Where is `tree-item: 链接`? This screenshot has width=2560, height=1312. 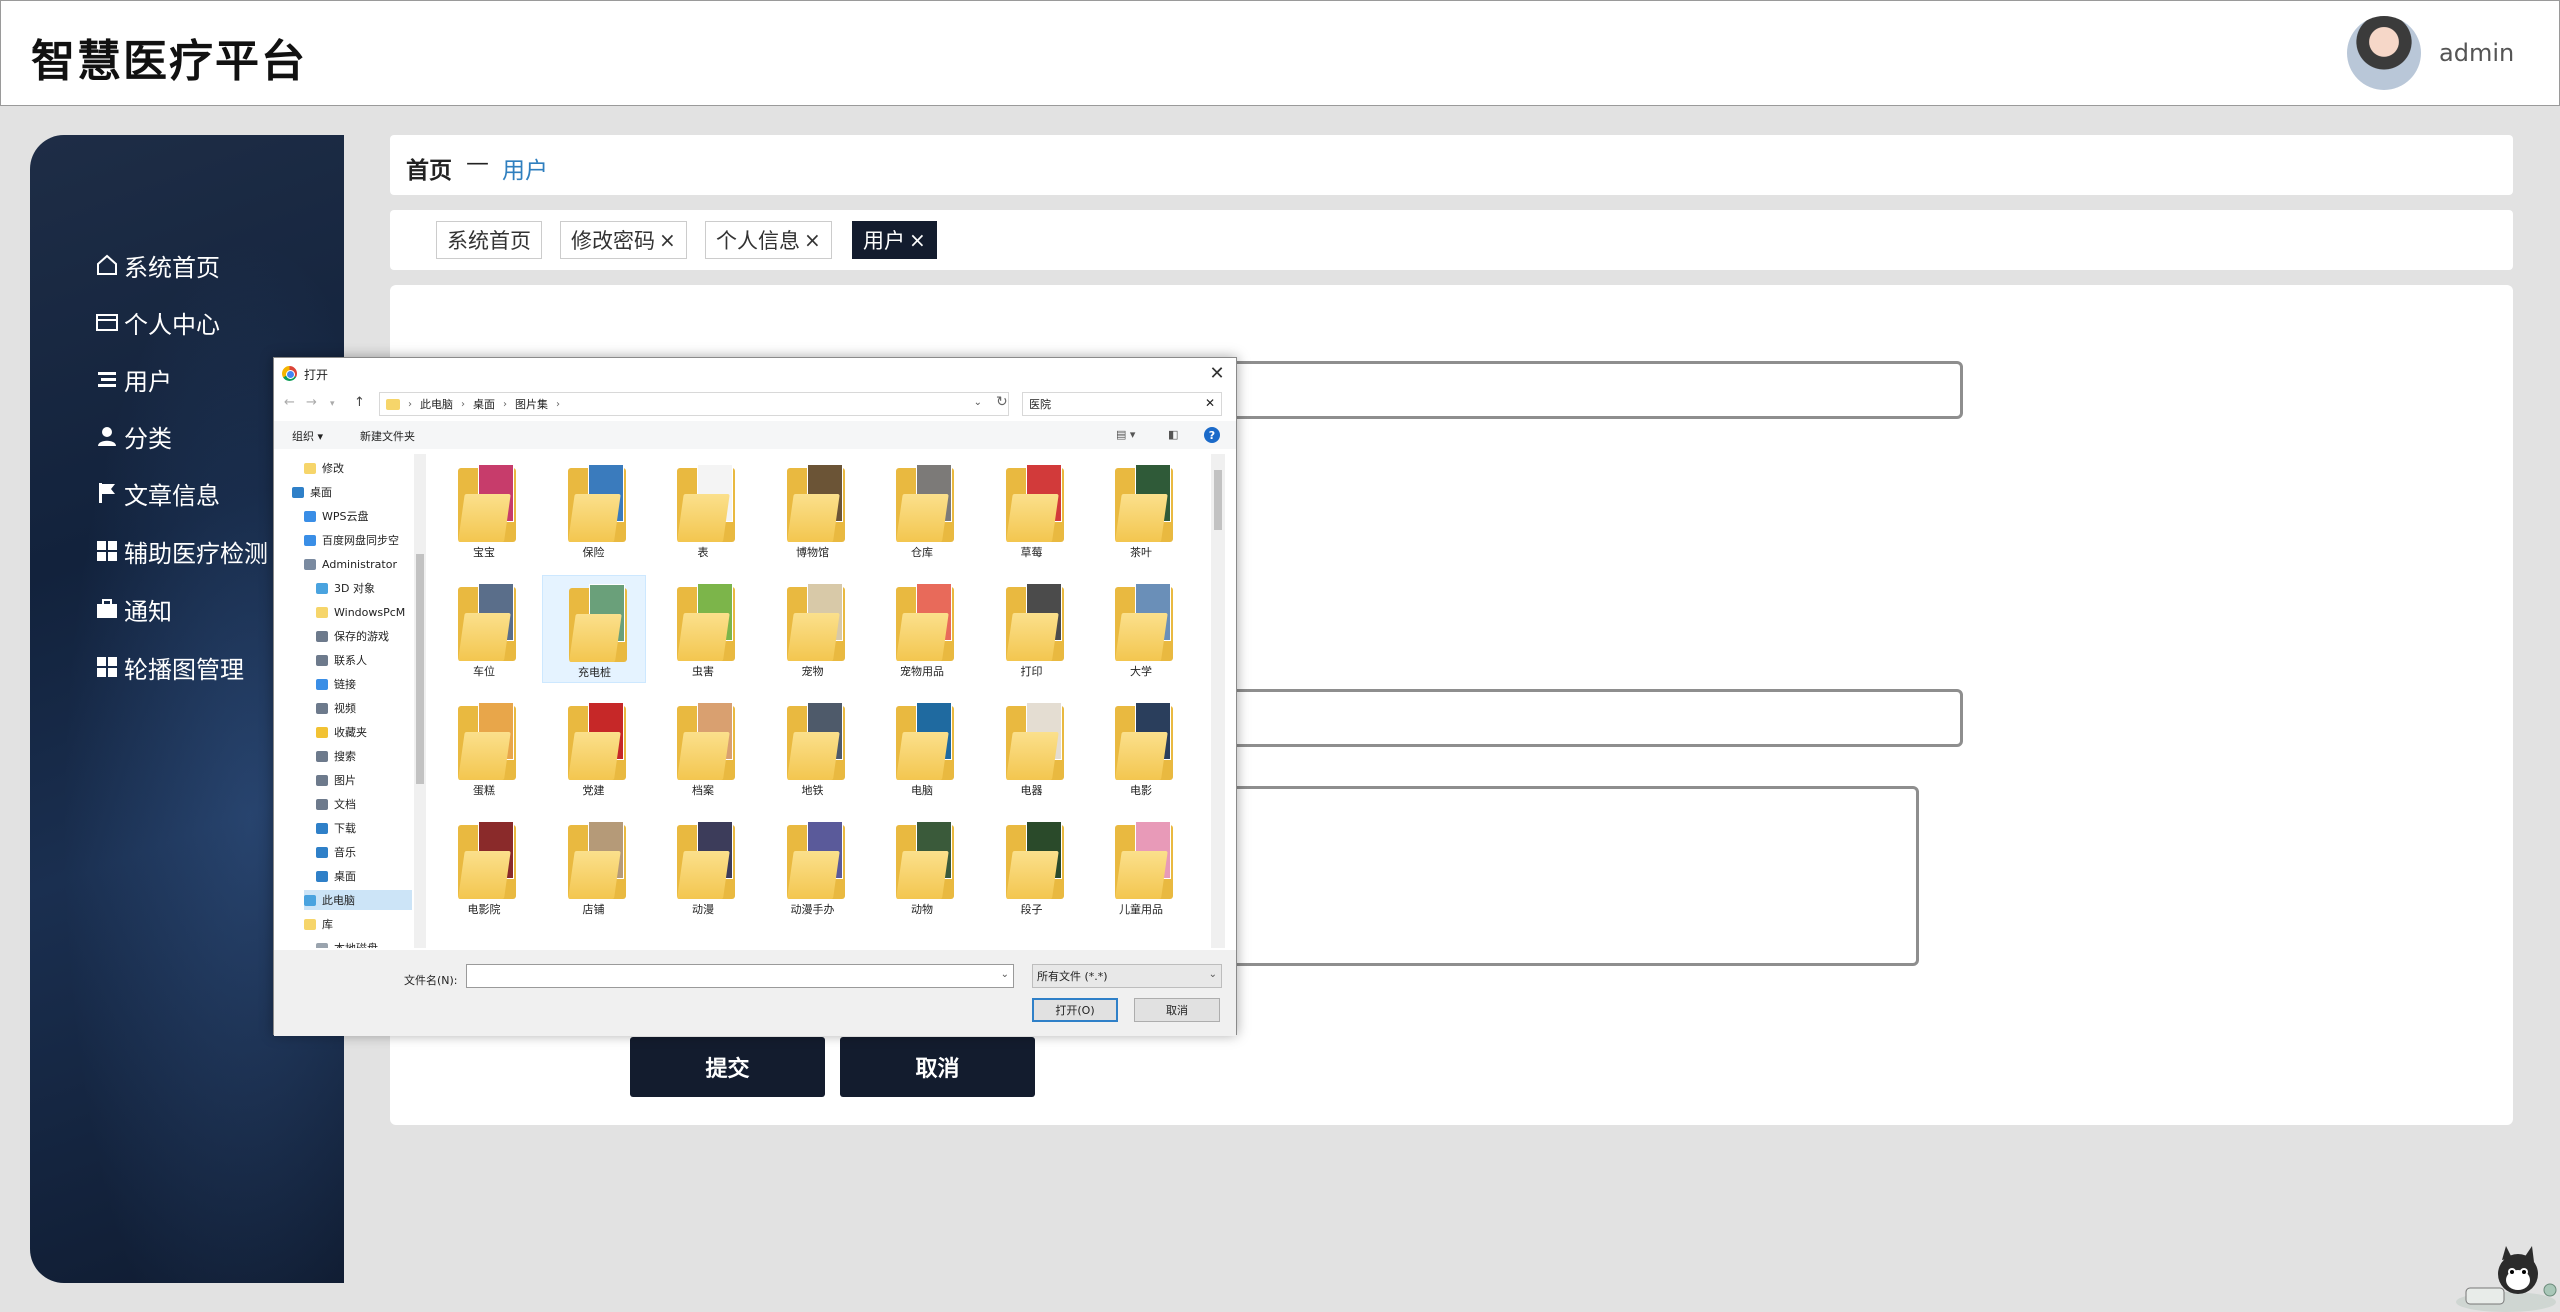
tree-item: 链接 is located at coordinates (364, 684).